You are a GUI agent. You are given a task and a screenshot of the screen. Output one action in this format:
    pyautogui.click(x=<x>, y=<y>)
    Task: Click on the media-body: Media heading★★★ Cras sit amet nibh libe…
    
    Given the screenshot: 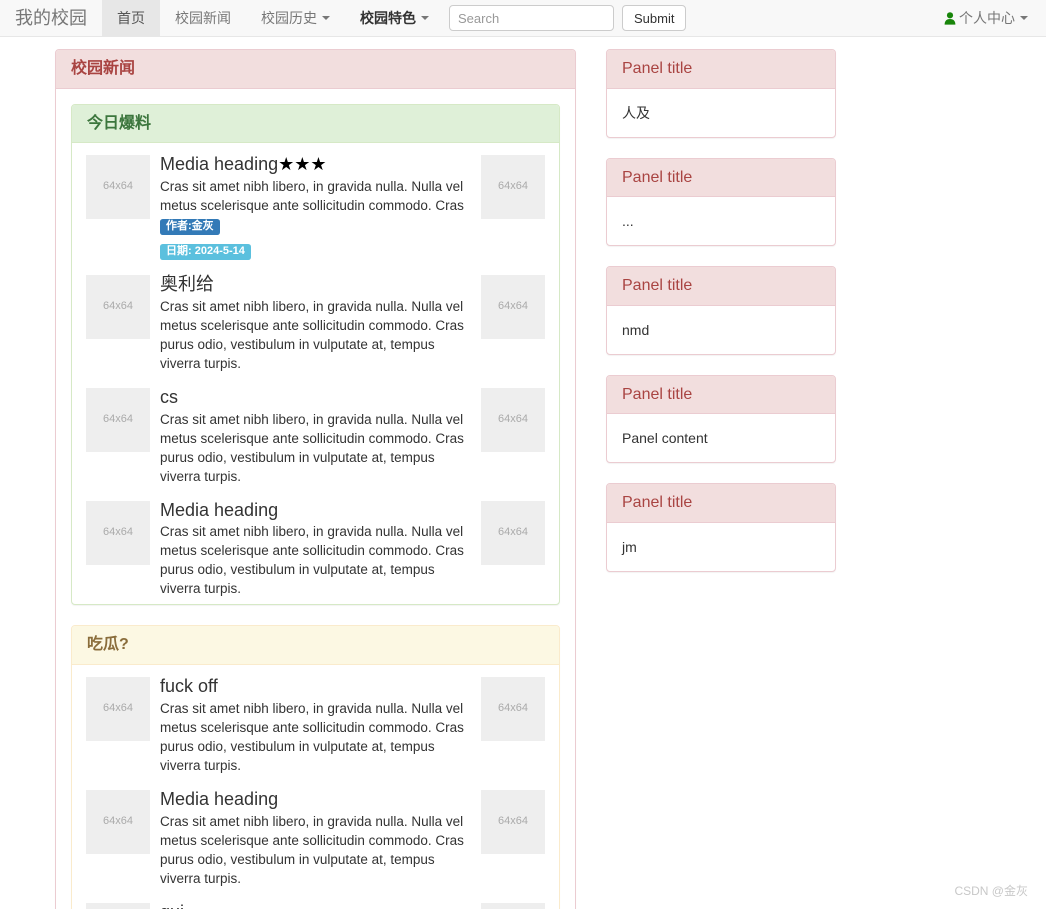 What is the action you would take?
    pyautogui.click(x=315, y=207)
    